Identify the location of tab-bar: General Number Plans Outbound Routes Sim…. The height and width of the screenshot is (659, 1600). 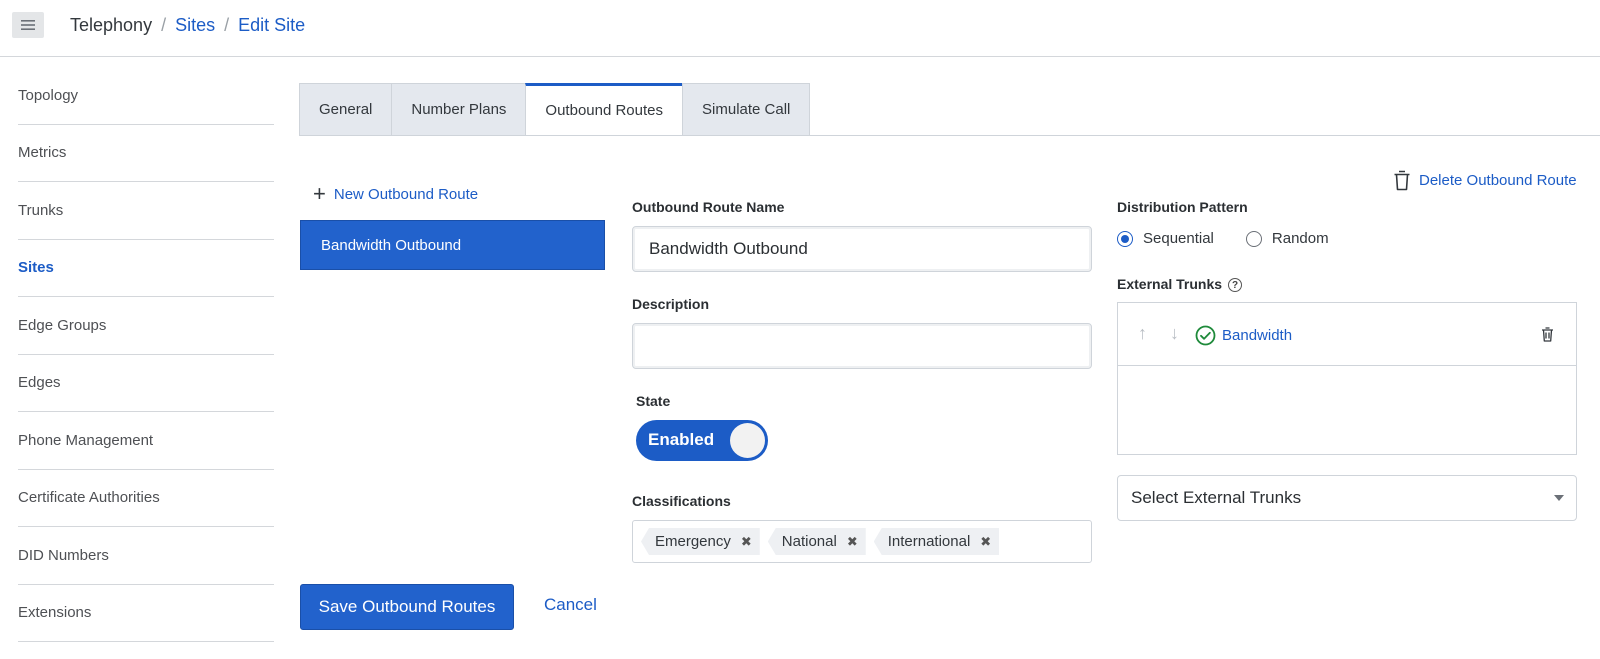
(555, 109).